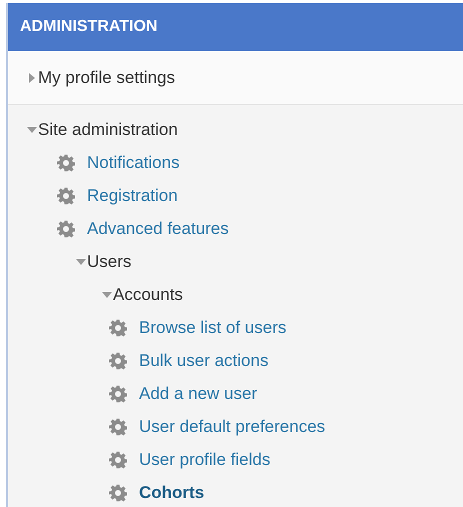 The width and height of the screenshot is (463, 507). I want to click on tree-link: Browse list of users, so click(212, 328).